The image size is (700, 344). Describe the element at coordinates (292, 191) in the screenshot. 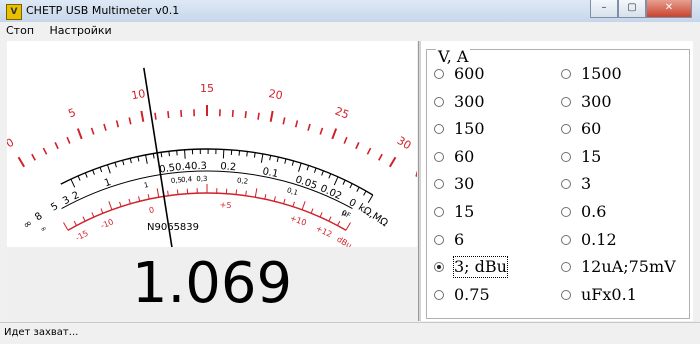

I see `cap-scale-label: 0,1` at that location.